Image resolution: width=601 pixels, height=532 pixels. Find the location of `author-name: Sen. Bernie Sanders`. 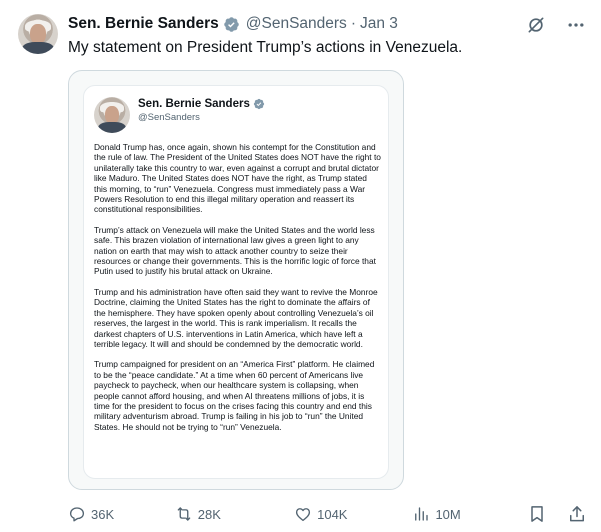

author-name: Sen. Bernie Sanders is located at coordinates (143, 24).